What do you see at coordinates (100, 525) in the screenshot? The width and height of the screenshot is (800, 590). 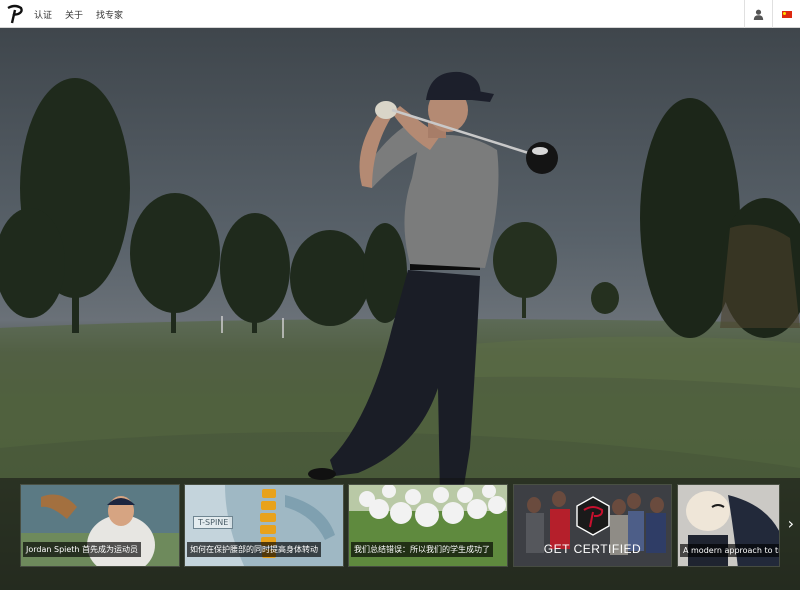 I see `thumbnail-jordan-spieth: Jordan Spieth 首先成为运动员` at bounding box center [100, 525].